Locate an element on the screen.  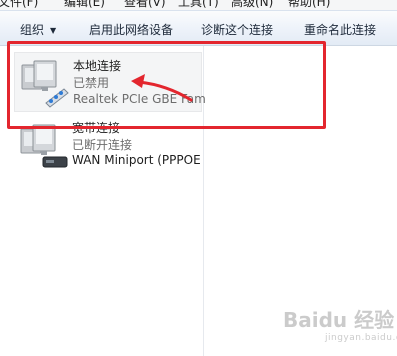
menu-bar: 文件(F) 编辑(E) 查看(V) 工具(T) 高级(N) 帮助(H) is located at coordinates (198, 5).